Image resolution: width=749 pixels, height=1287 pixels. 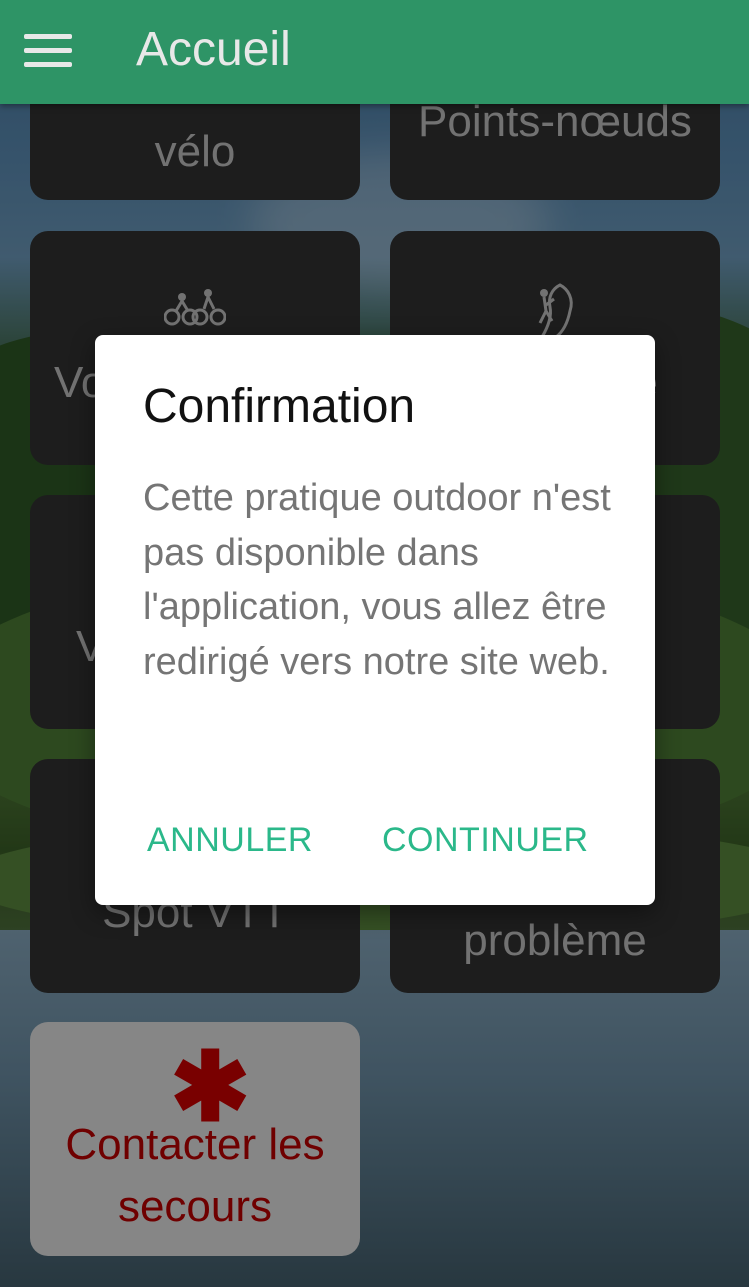 I want to click on app-bar: Accueil, so click(x=374, y=52).